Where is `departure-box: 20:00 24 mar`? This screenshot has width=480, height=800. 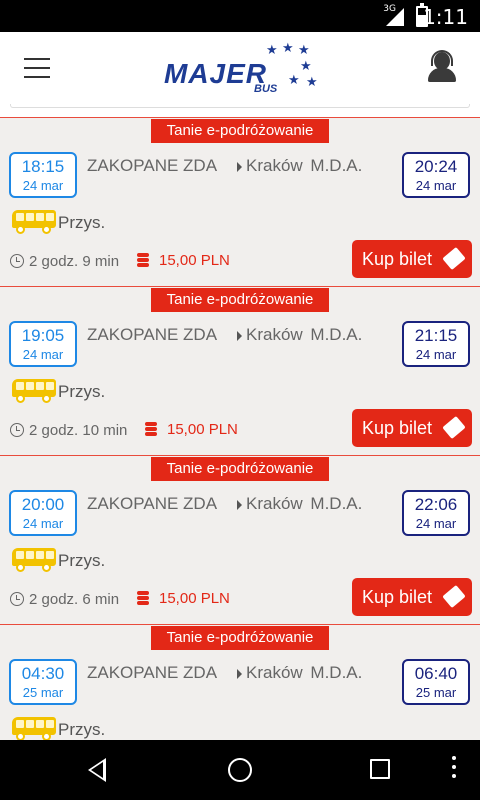 departure-box: 20:00 24 mar is located at coordinates (43, 513).